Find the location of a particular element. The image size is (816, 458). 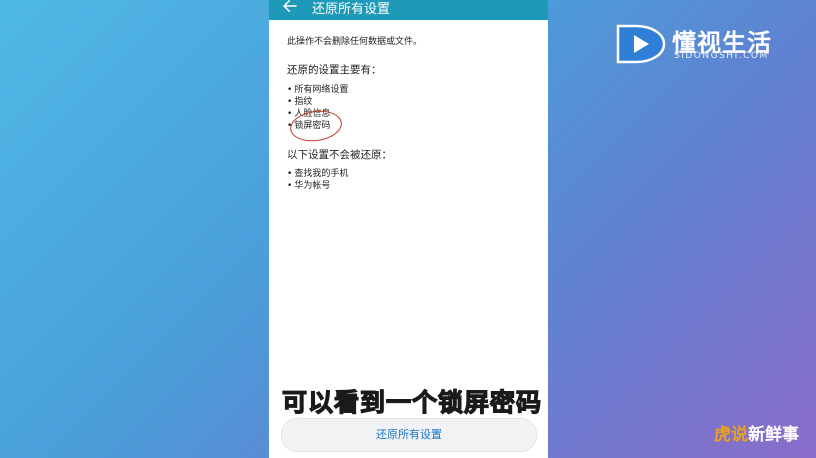

intro-text: 此操作不会删除任何数据或文件。 is located at coordinates (355, 42).